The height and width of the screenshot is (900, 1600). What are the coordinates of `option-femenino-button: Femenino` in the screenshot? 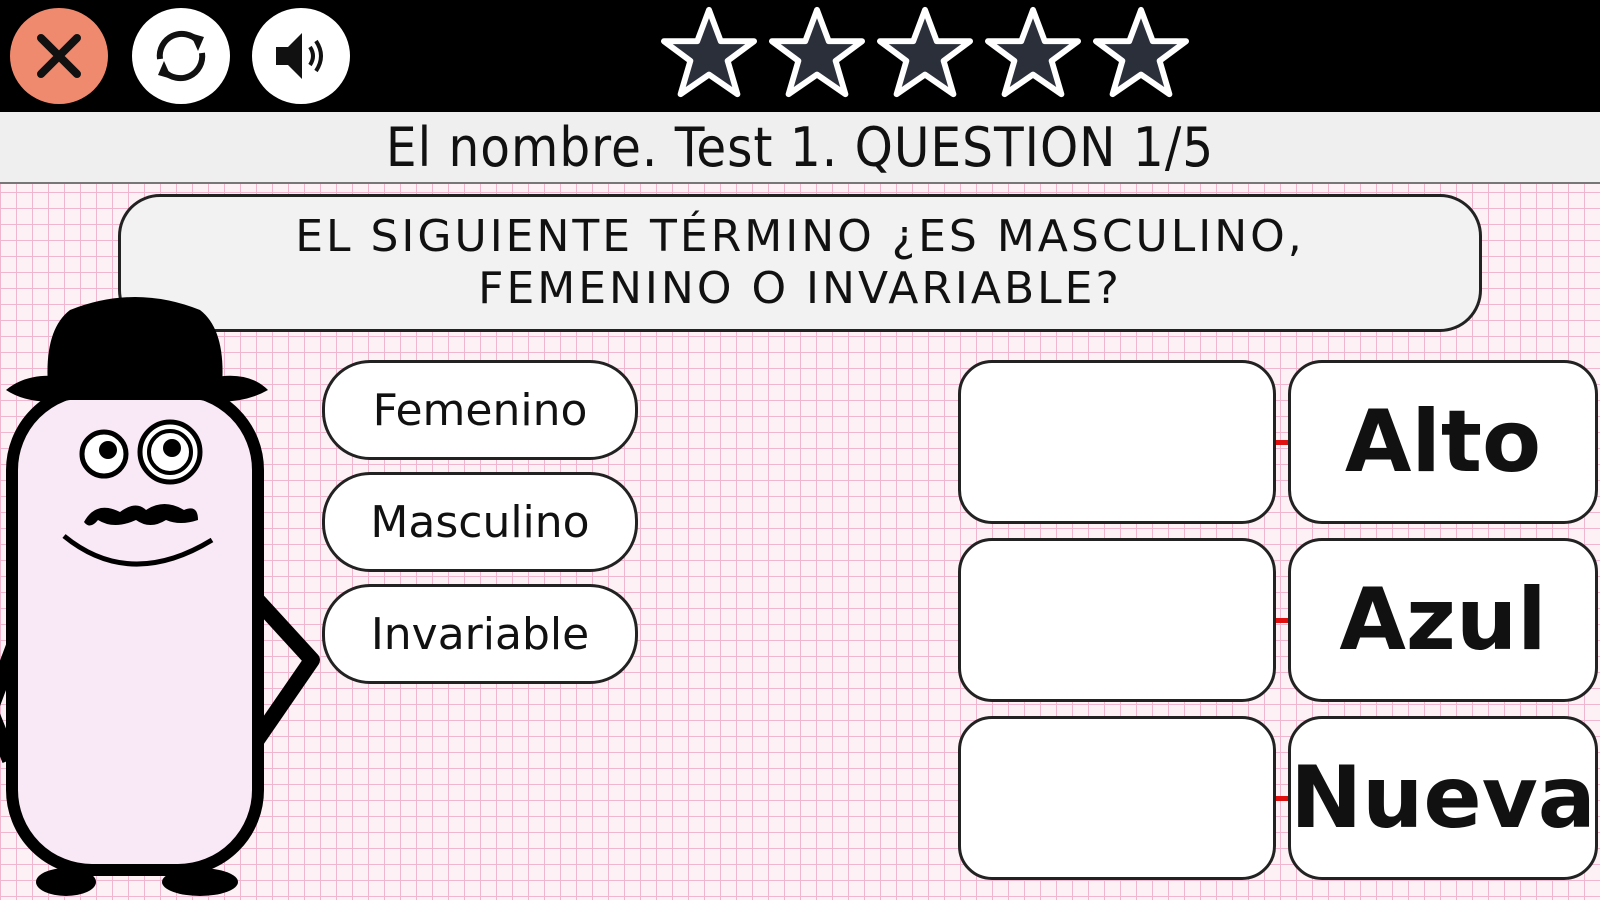 It's located at (480, 410).